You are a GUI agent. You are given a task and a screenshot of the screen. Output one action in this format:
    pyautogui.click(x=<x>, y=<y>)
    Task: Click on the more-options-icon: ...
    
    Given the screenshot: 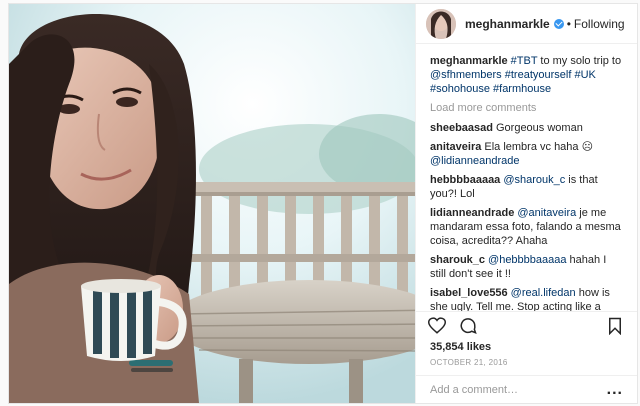 What is the action you would take?
    pyautogui.click(x=615, y=390)
    